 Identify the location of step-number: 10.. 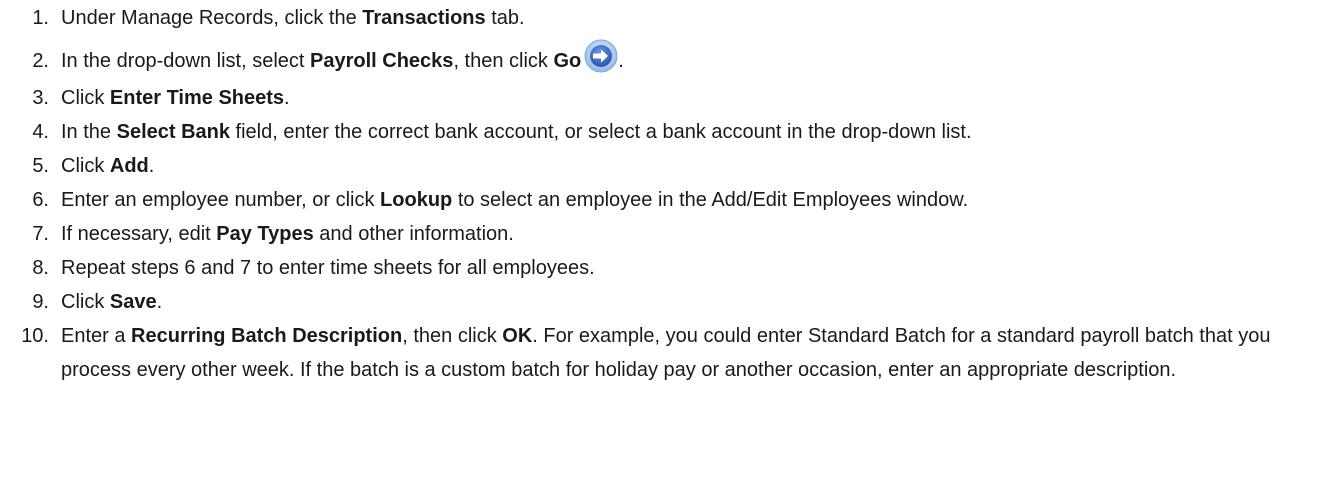
(35, 336).